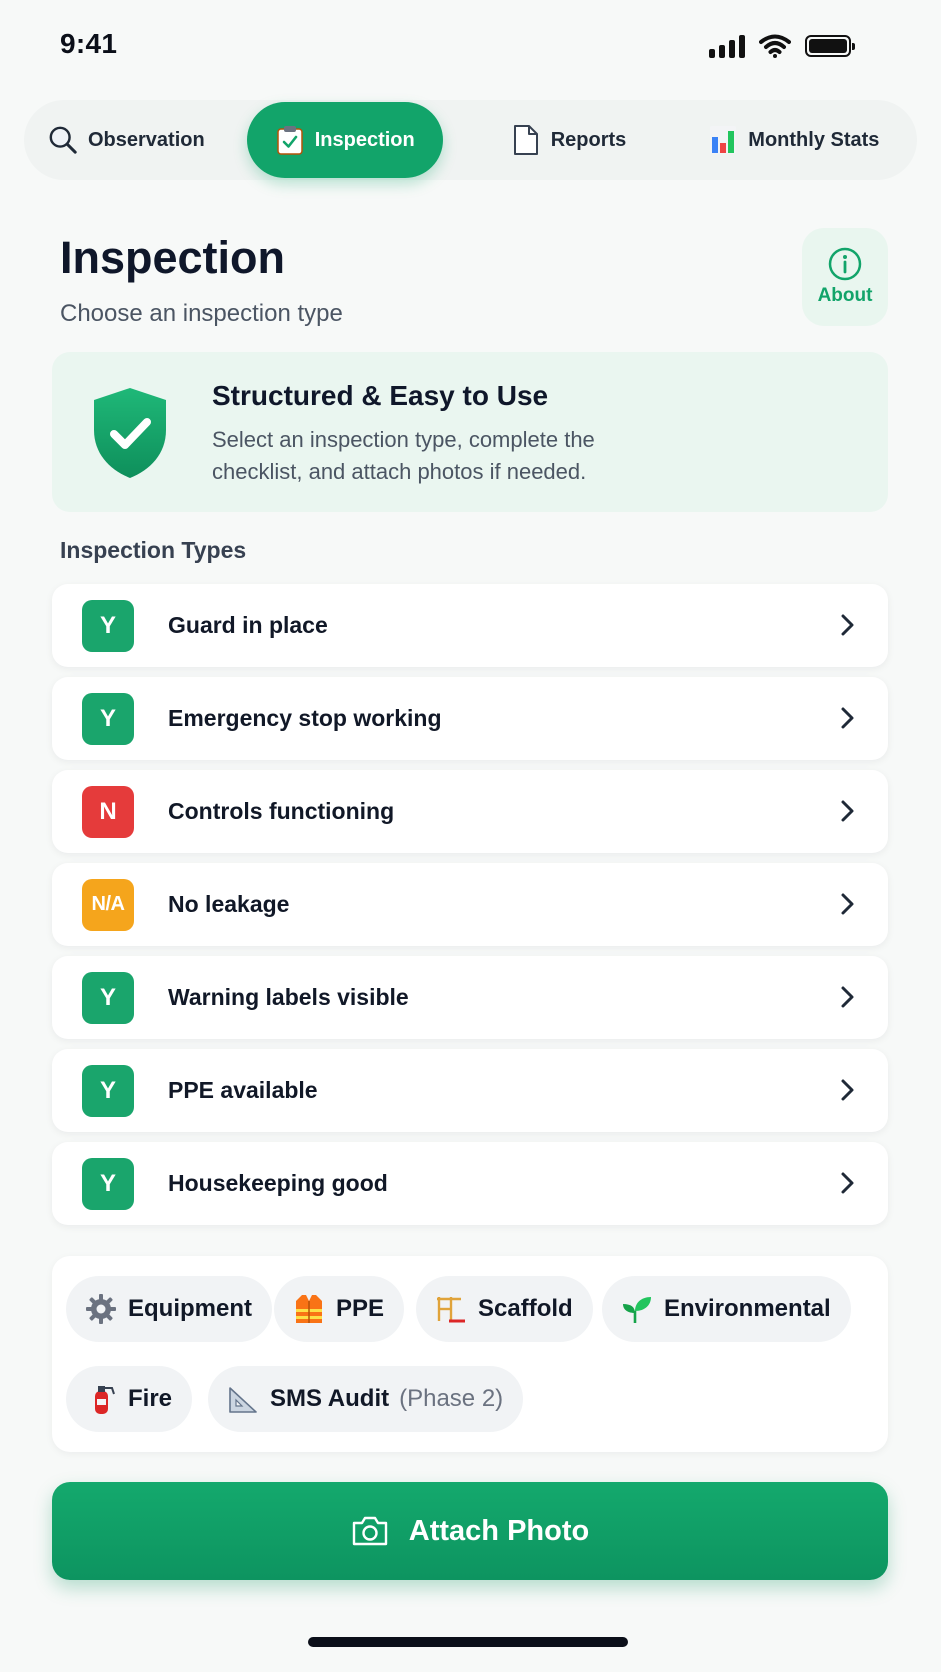 The height and width of the screenshot is (1672, 941). What do you see at coordinates (845, 295) in the screenshot?
I see `about-label: About` at bounding box center [845, 295].